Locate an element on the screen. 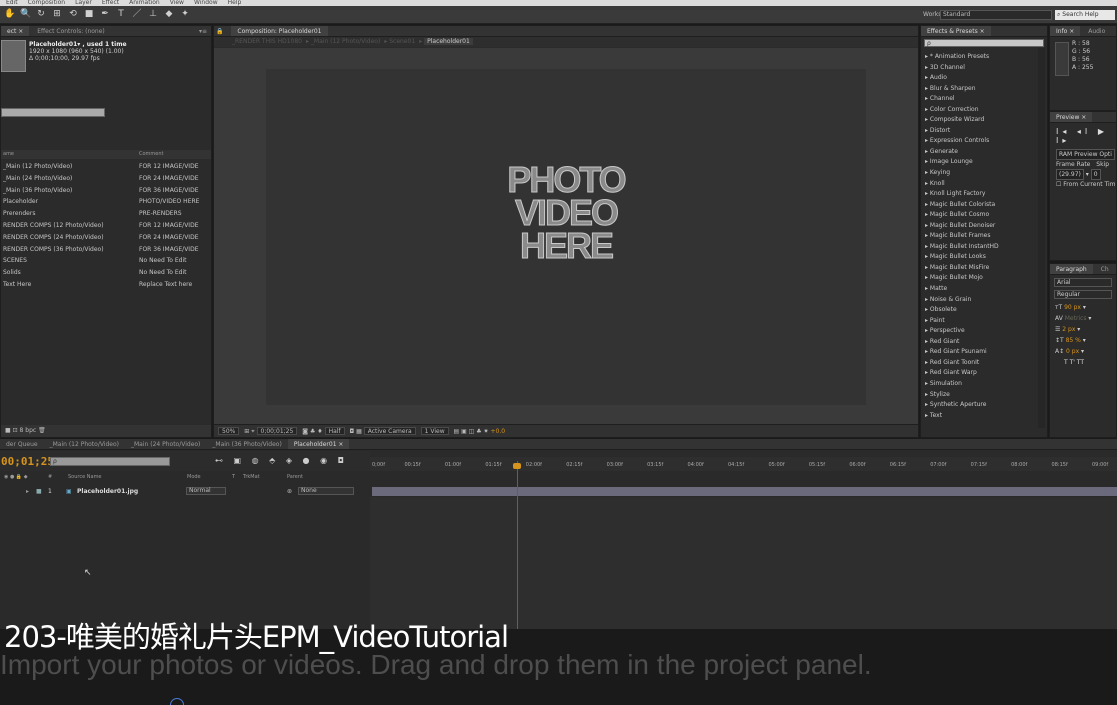  effect-category: ▸ Magic Bullet MisFire is located at coordinates (984, 268).